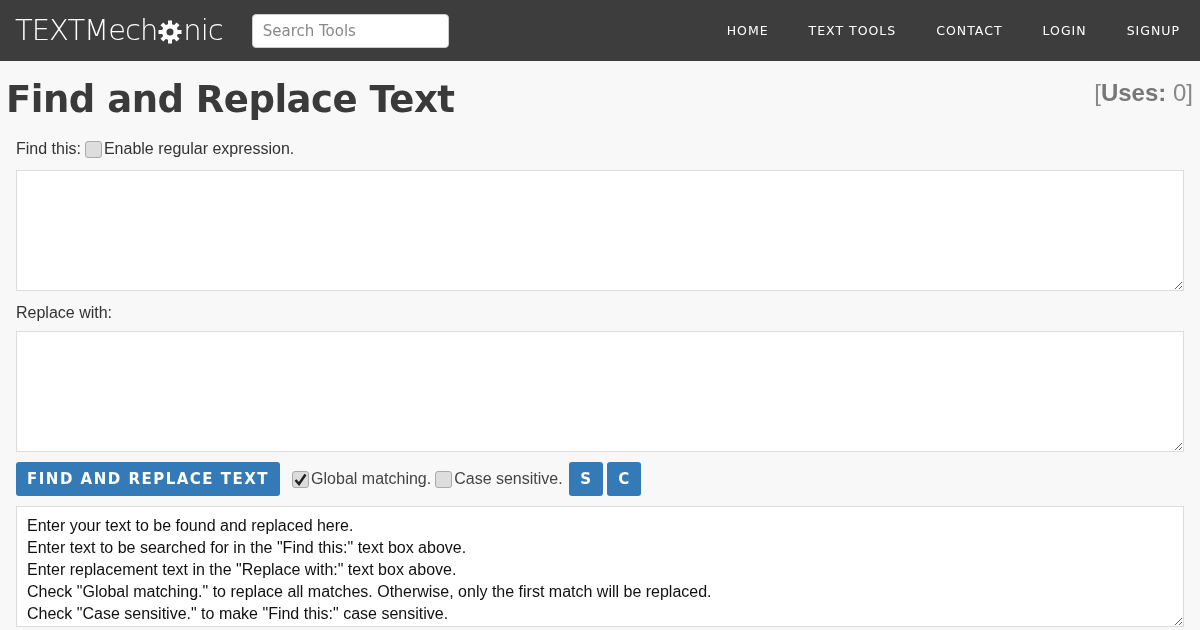  I want to click on logo-text: TEXTMech, so click(86, 30).